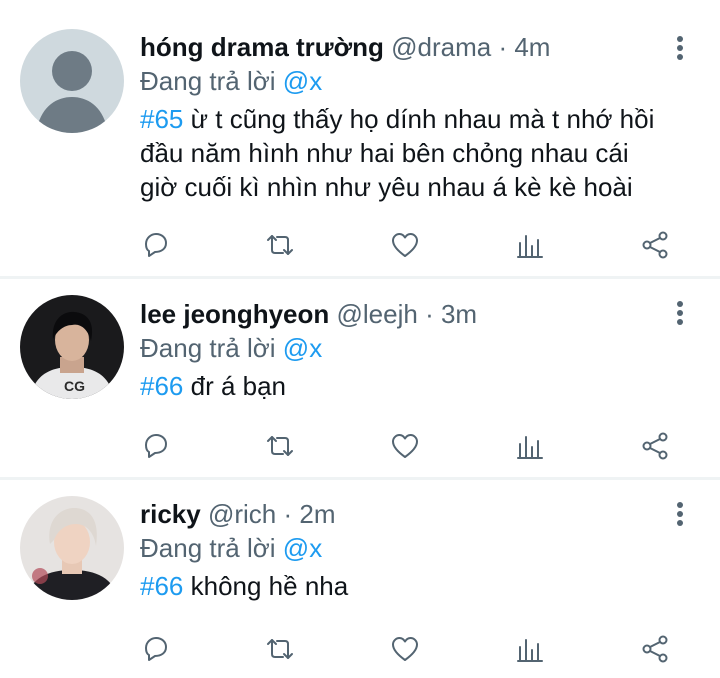  I want to click on display-name: hóng drama trường, so click(262, 47).